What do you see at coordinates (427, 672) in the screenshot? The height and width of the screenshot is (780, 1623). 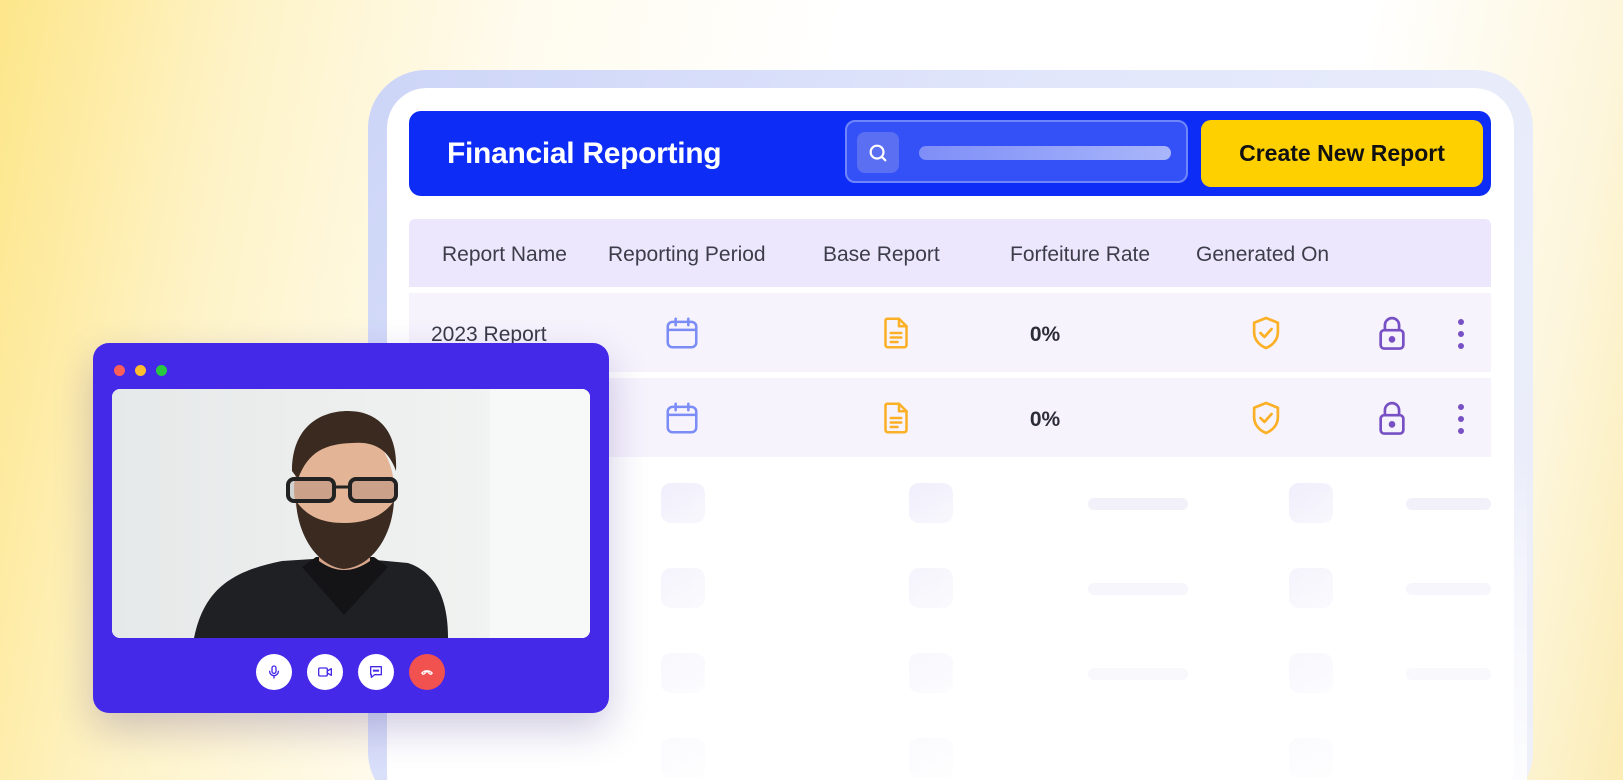 I see `hang-up-icon` at bounding box center [427, 672].